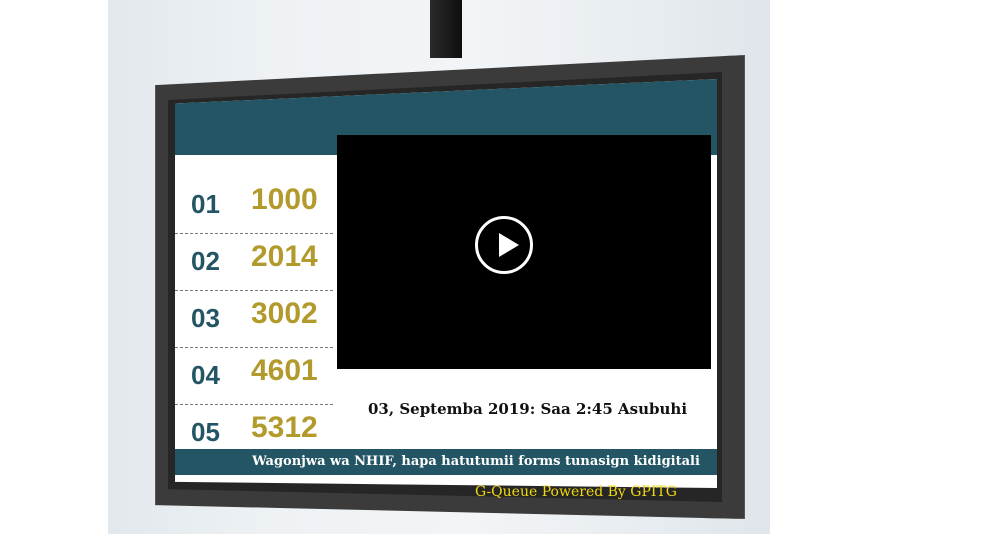 Image resolution: width=991 pixels, height=534 pixels. Describe the element at coordinates (284, 427) in the screenshot. I see `ticket-number: 5312` at that location.